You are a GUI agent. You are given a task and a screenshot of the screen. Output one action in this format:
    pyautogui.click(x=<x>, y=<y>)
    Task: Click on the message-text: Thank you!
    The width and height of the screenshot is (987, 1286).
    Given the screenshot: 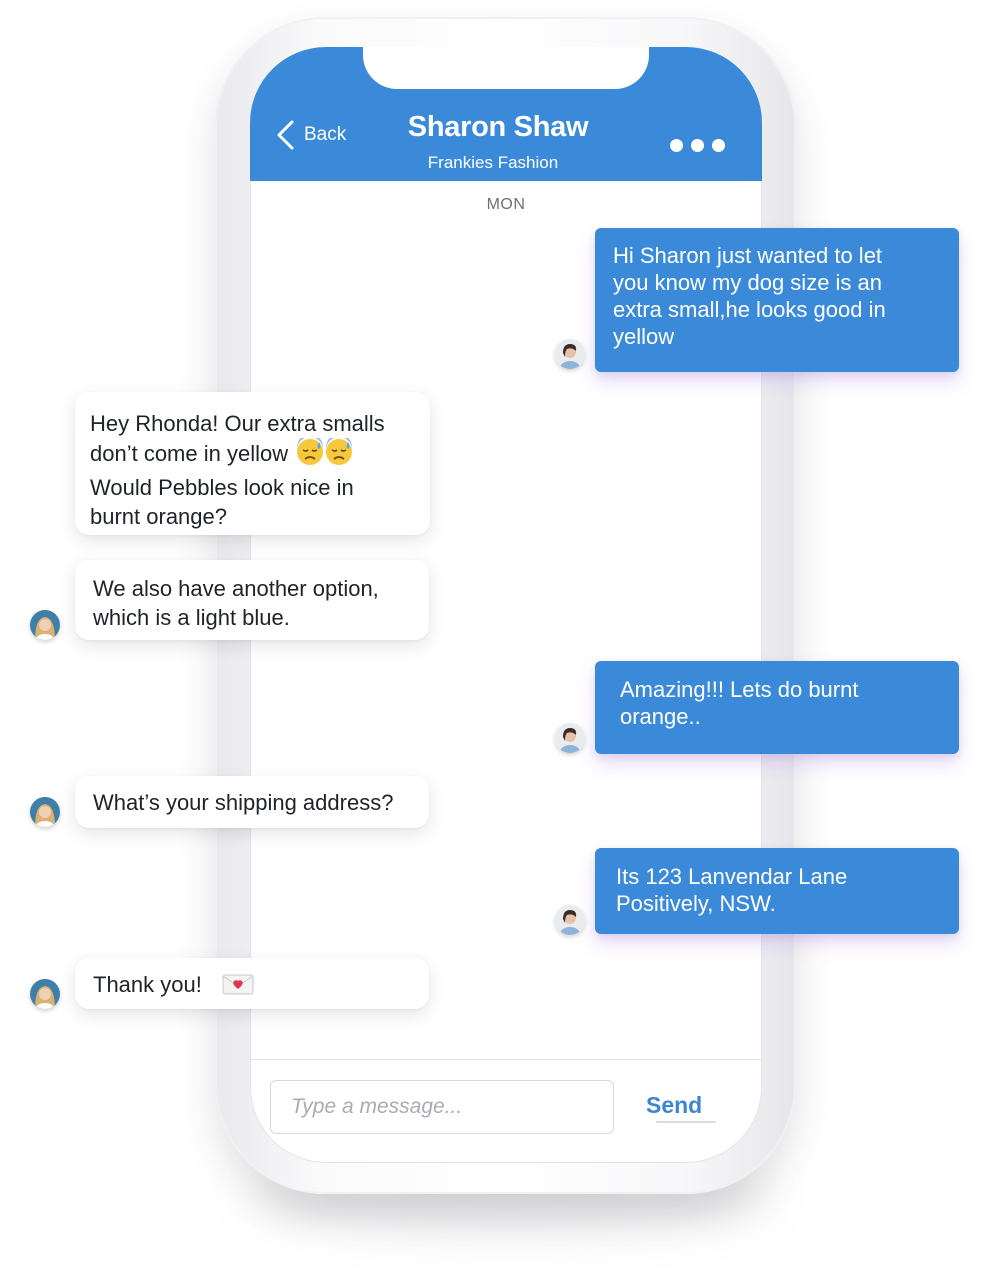 What is the action you would take?
    pyautogui.click(x=147, y=984)
    